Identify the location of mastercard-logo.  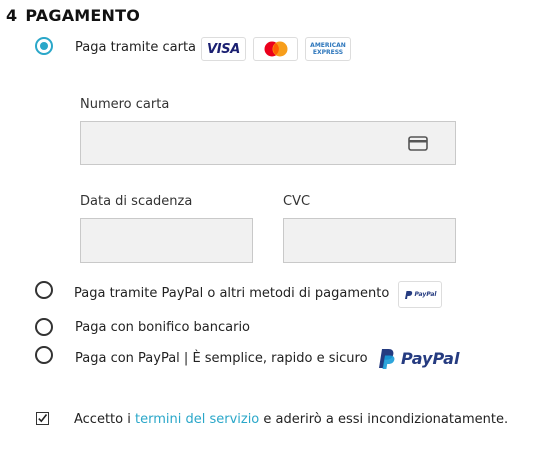
(275, 49).